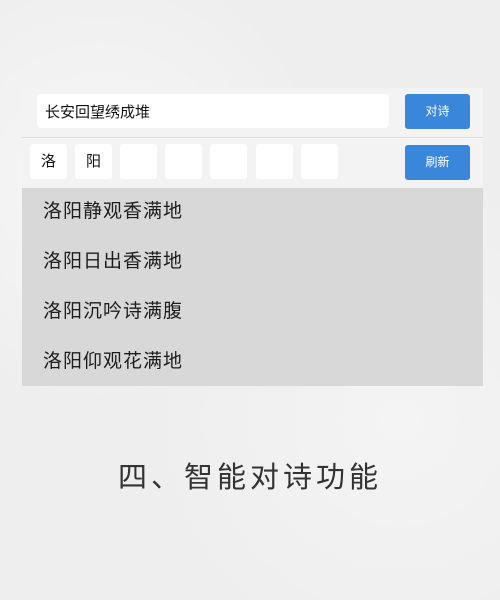 This screenshot has height=600, width=500. Describe the element at coordinates (437, 111) in the screenshot. I see `duishi-button: 对诗` at that location.